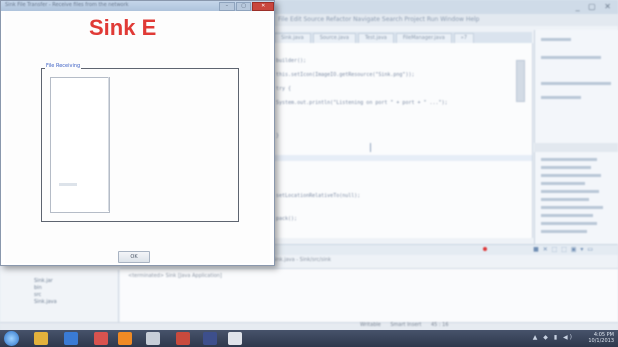 This screenshot has height=347, width=618. Describe the element at coordinates (318, 196) in the screenshot. I see `code-line: setLocationRelativeTo(null);` at that location.